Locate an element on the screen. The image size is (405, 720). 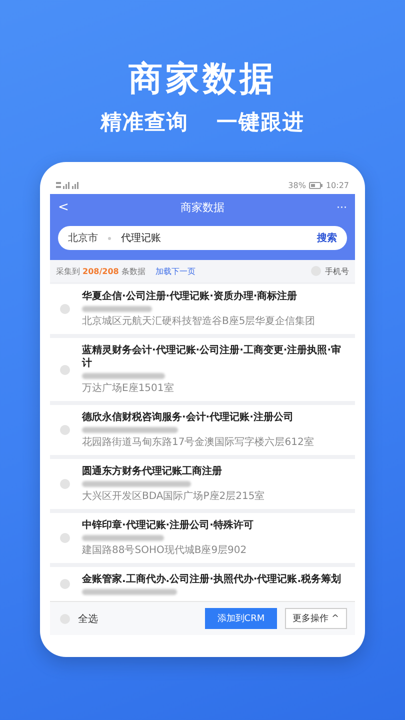
company-address: 北京城区元航天汇硬科技智造谷B座5层华夏企信集团 is located at coordinates (199, 321).